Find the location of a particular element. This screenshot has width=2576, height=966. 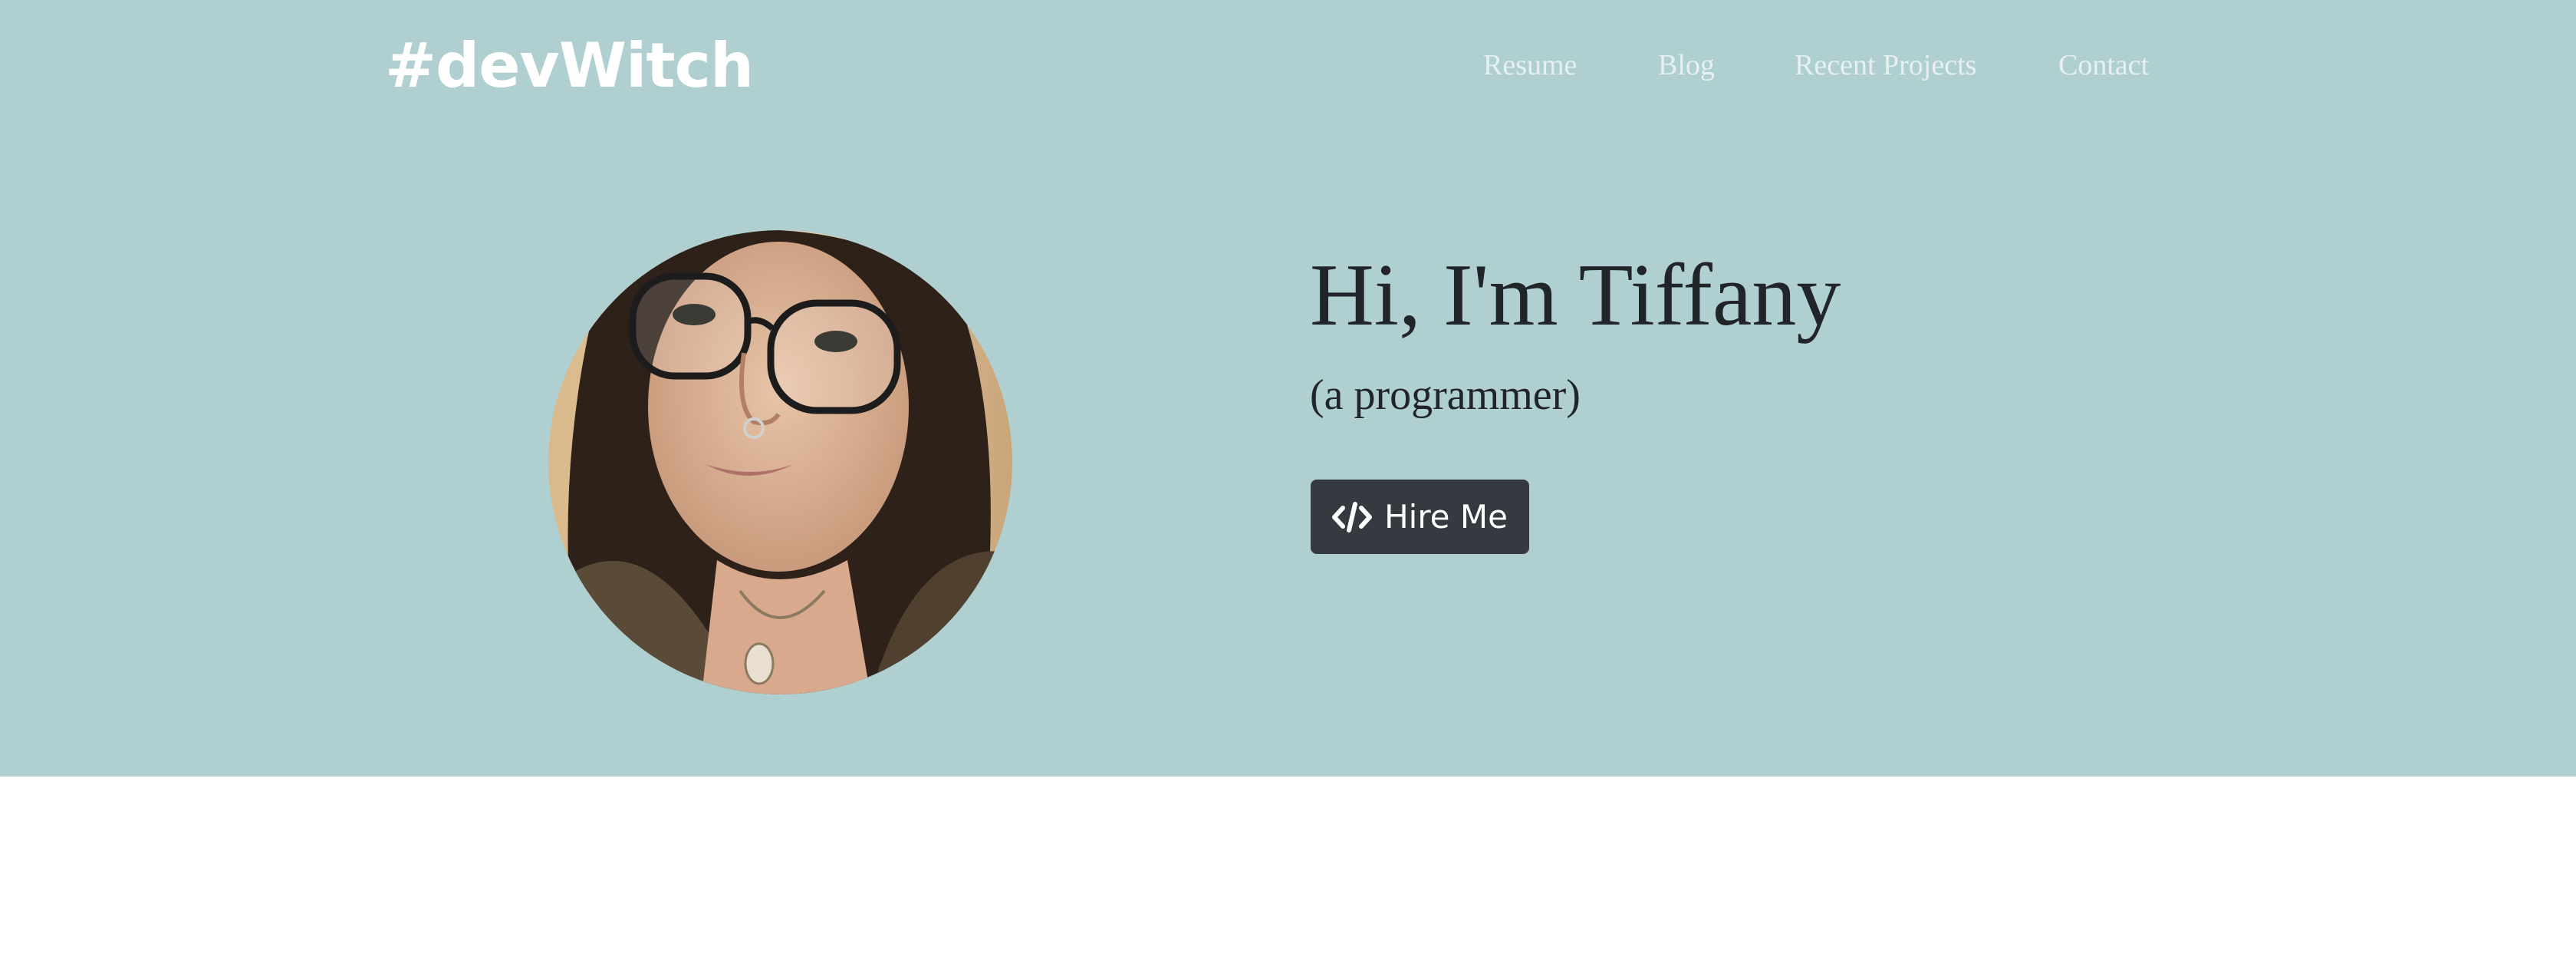

hire-me-button: Hire Me is located at coordinates (1420, 517).